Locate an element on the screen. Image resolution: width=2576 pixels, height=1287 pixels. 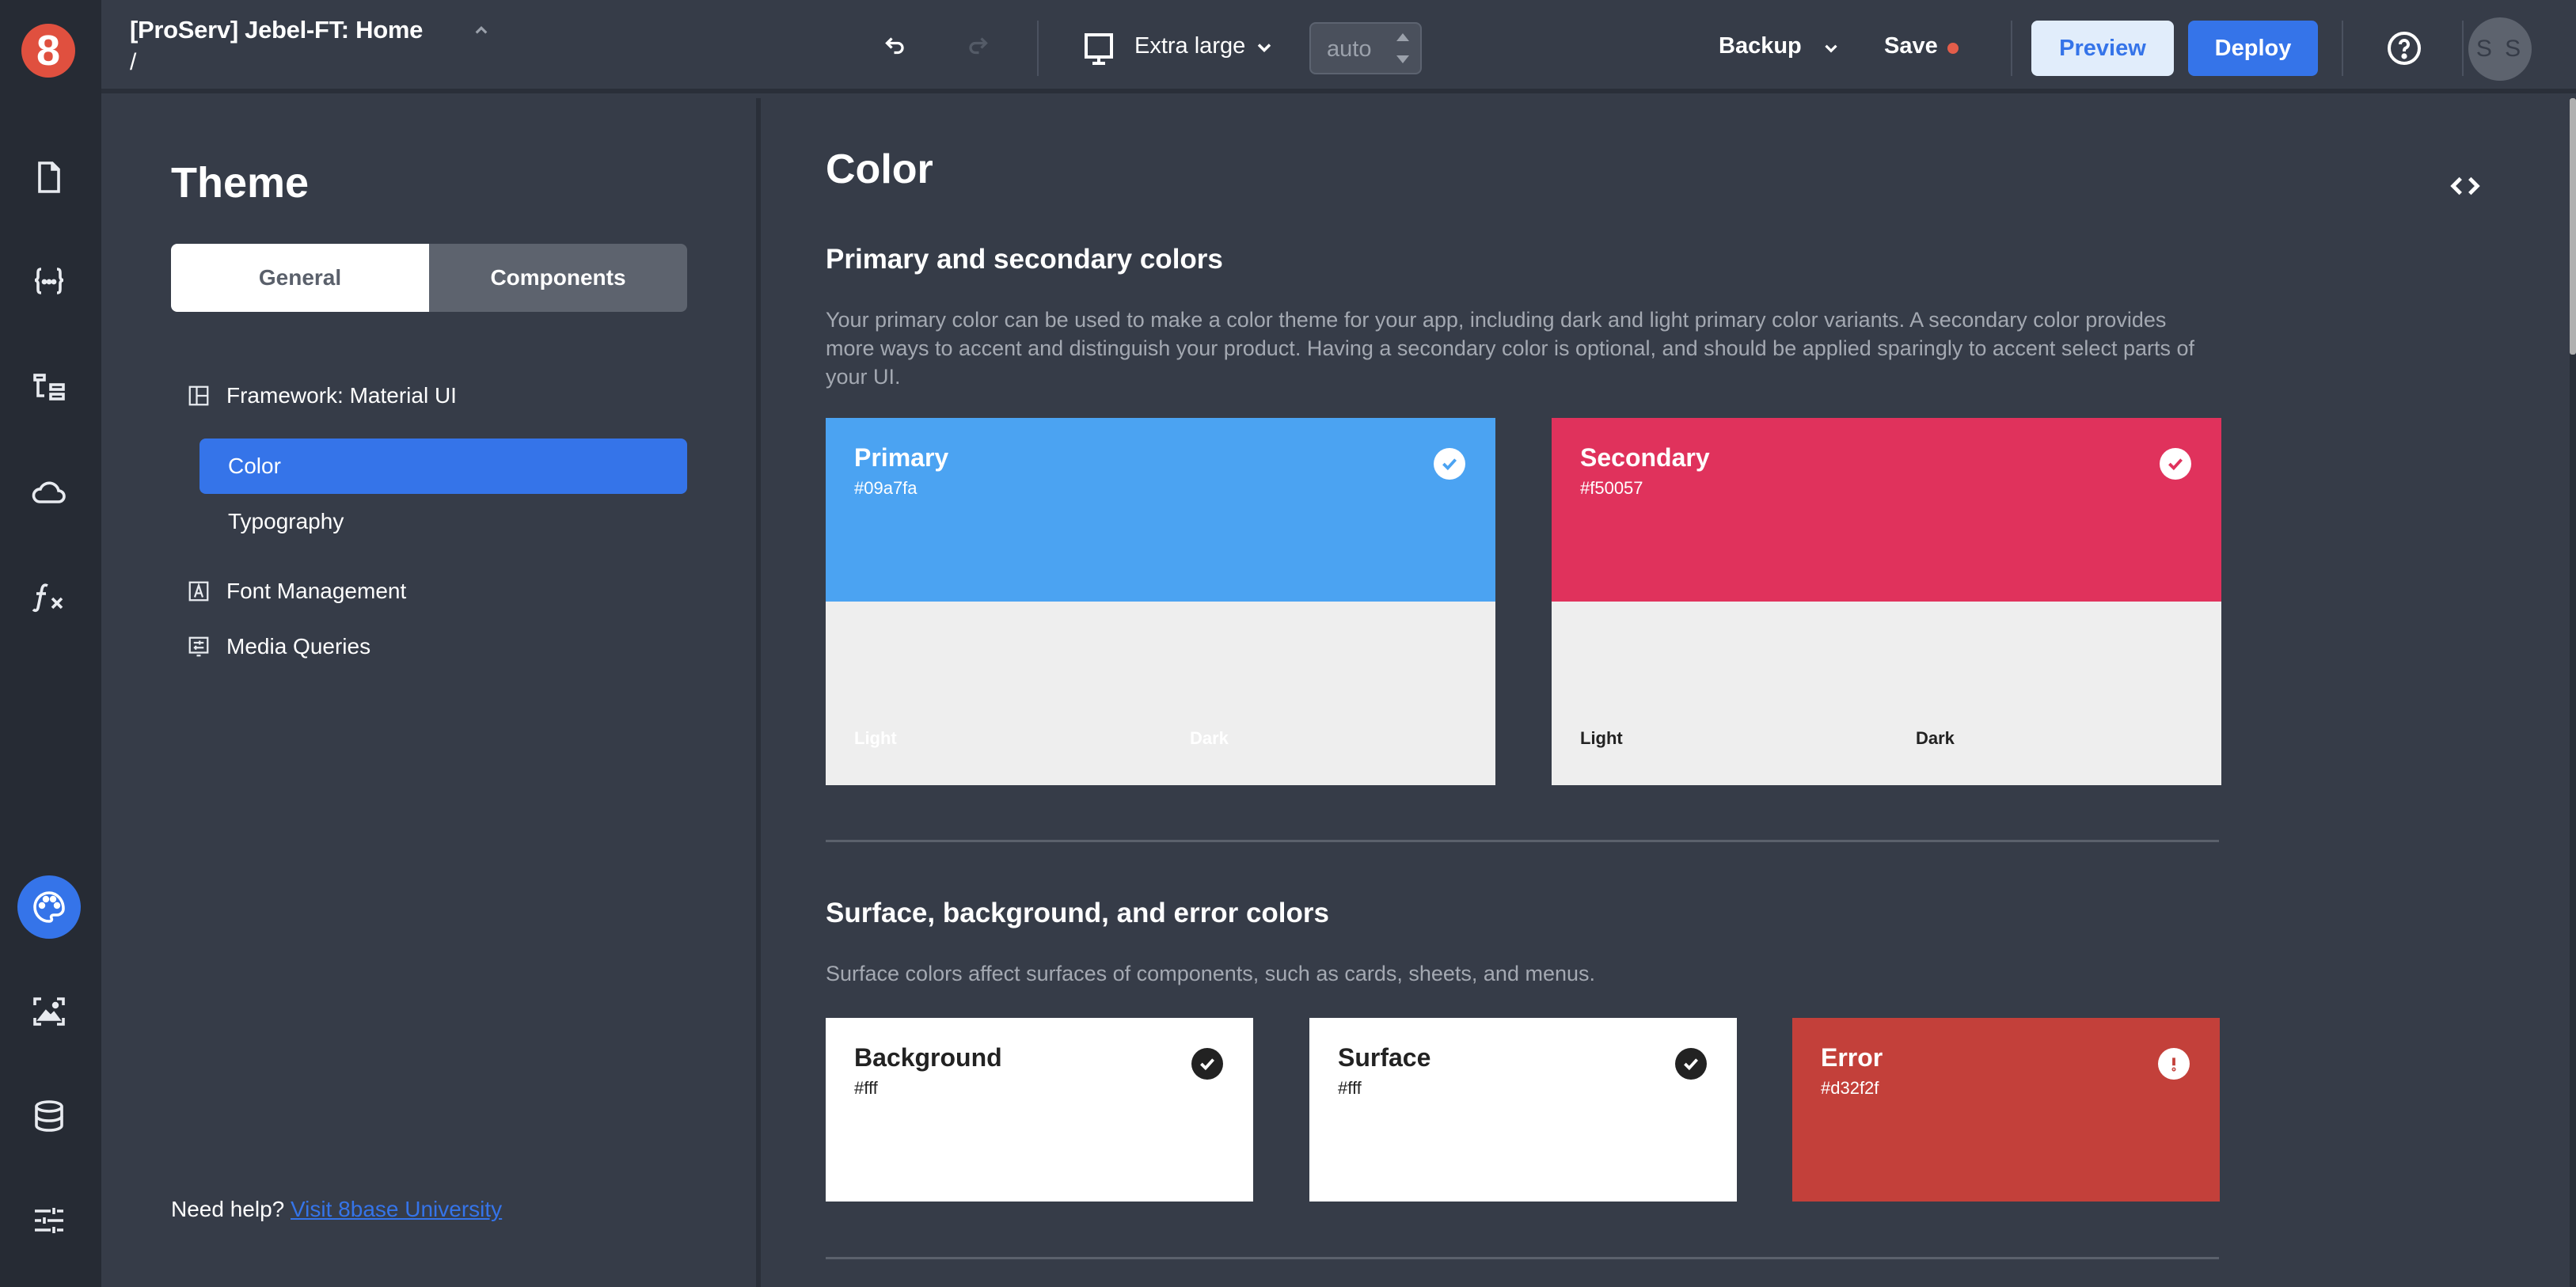
layout-icon is located at coordinates (198, 396).